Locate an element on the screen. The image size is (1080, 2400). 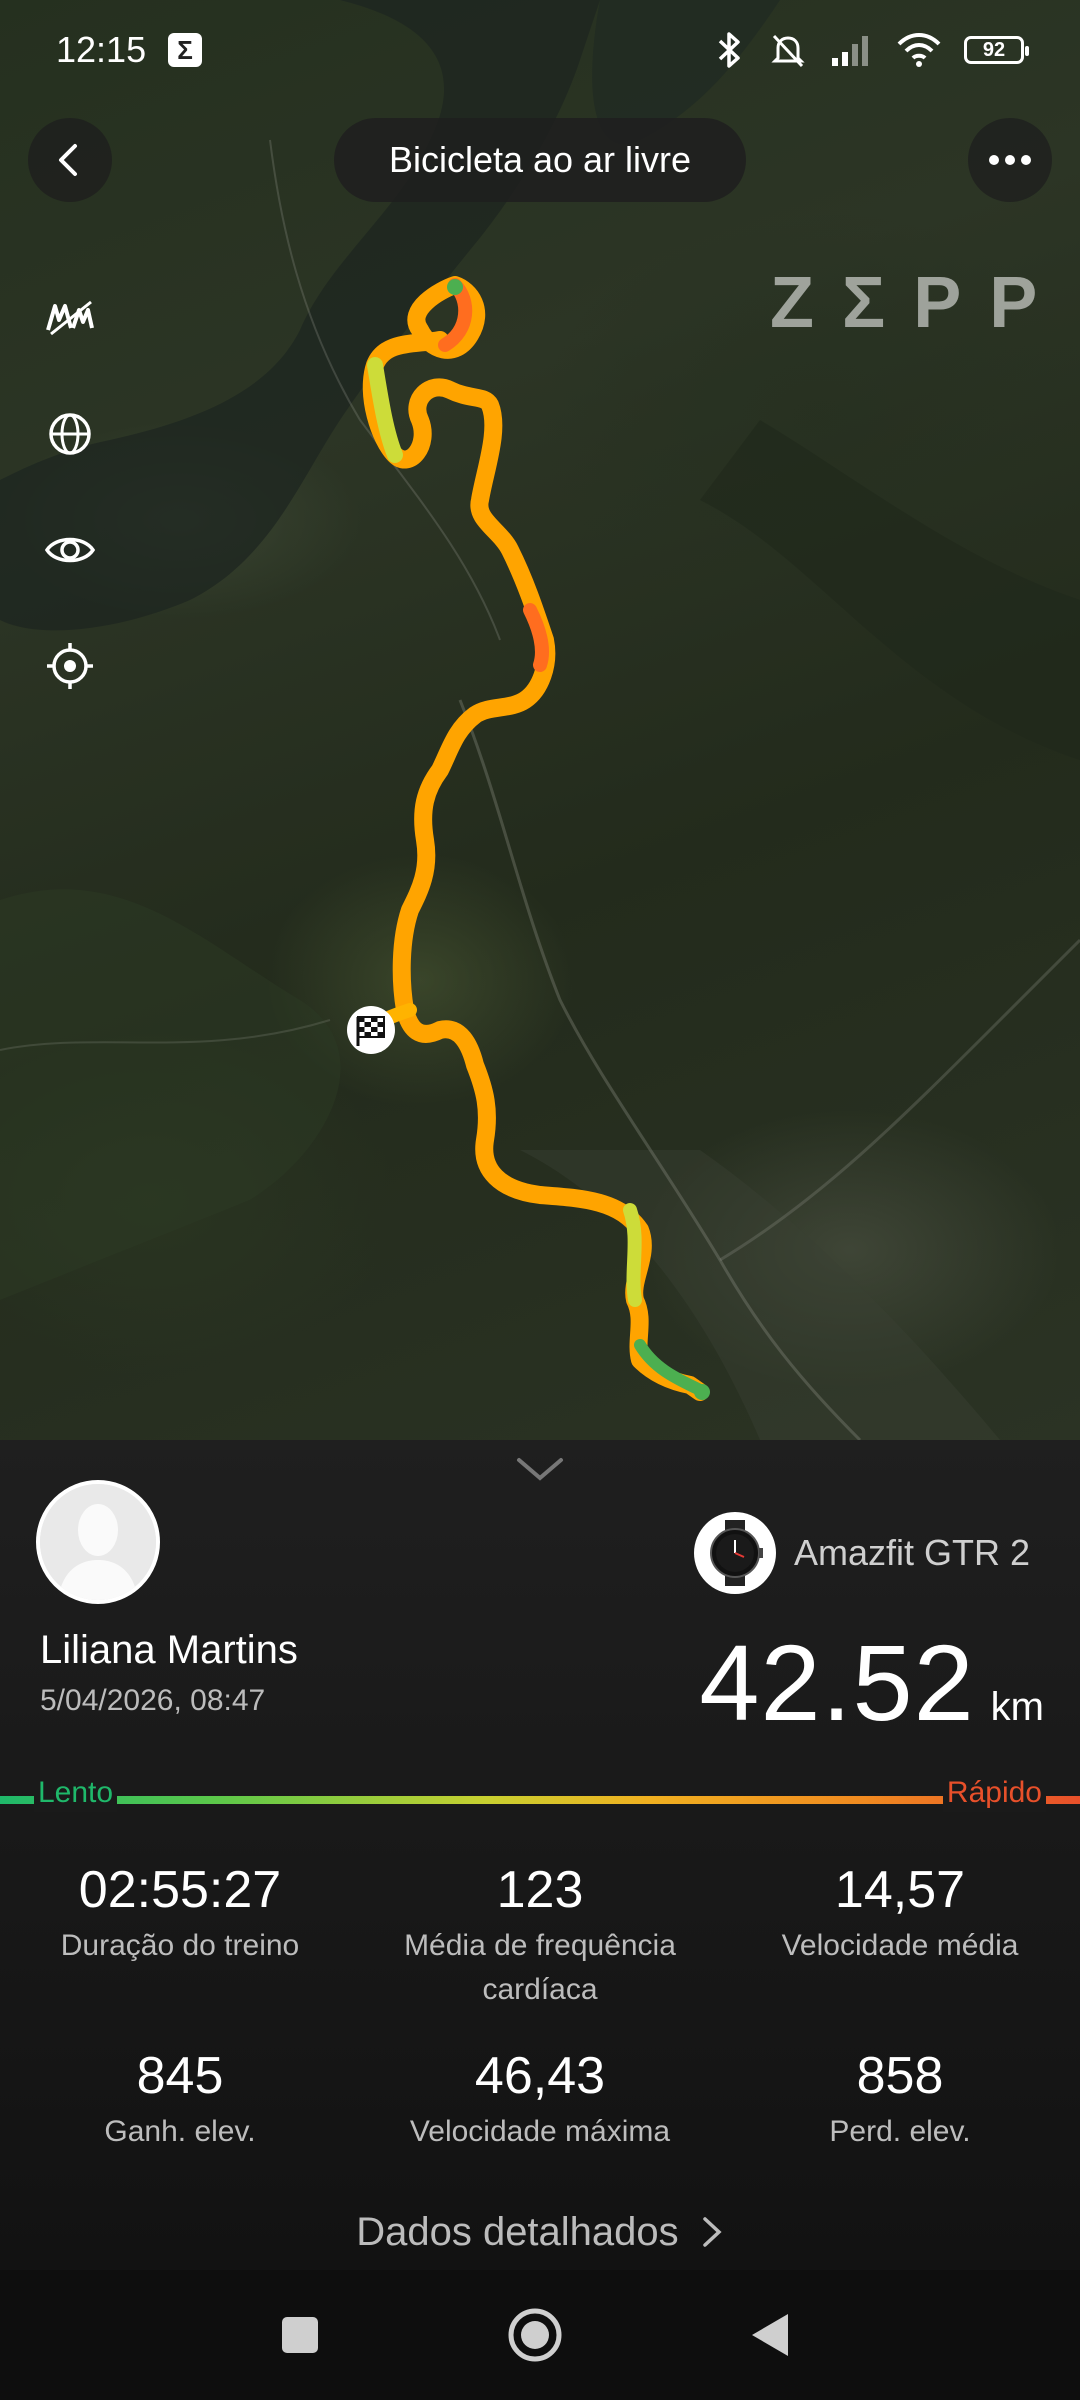
stat-avg-heart-rate: 123 Média de frequência cardíaca is located at coordinates (540, 1936).